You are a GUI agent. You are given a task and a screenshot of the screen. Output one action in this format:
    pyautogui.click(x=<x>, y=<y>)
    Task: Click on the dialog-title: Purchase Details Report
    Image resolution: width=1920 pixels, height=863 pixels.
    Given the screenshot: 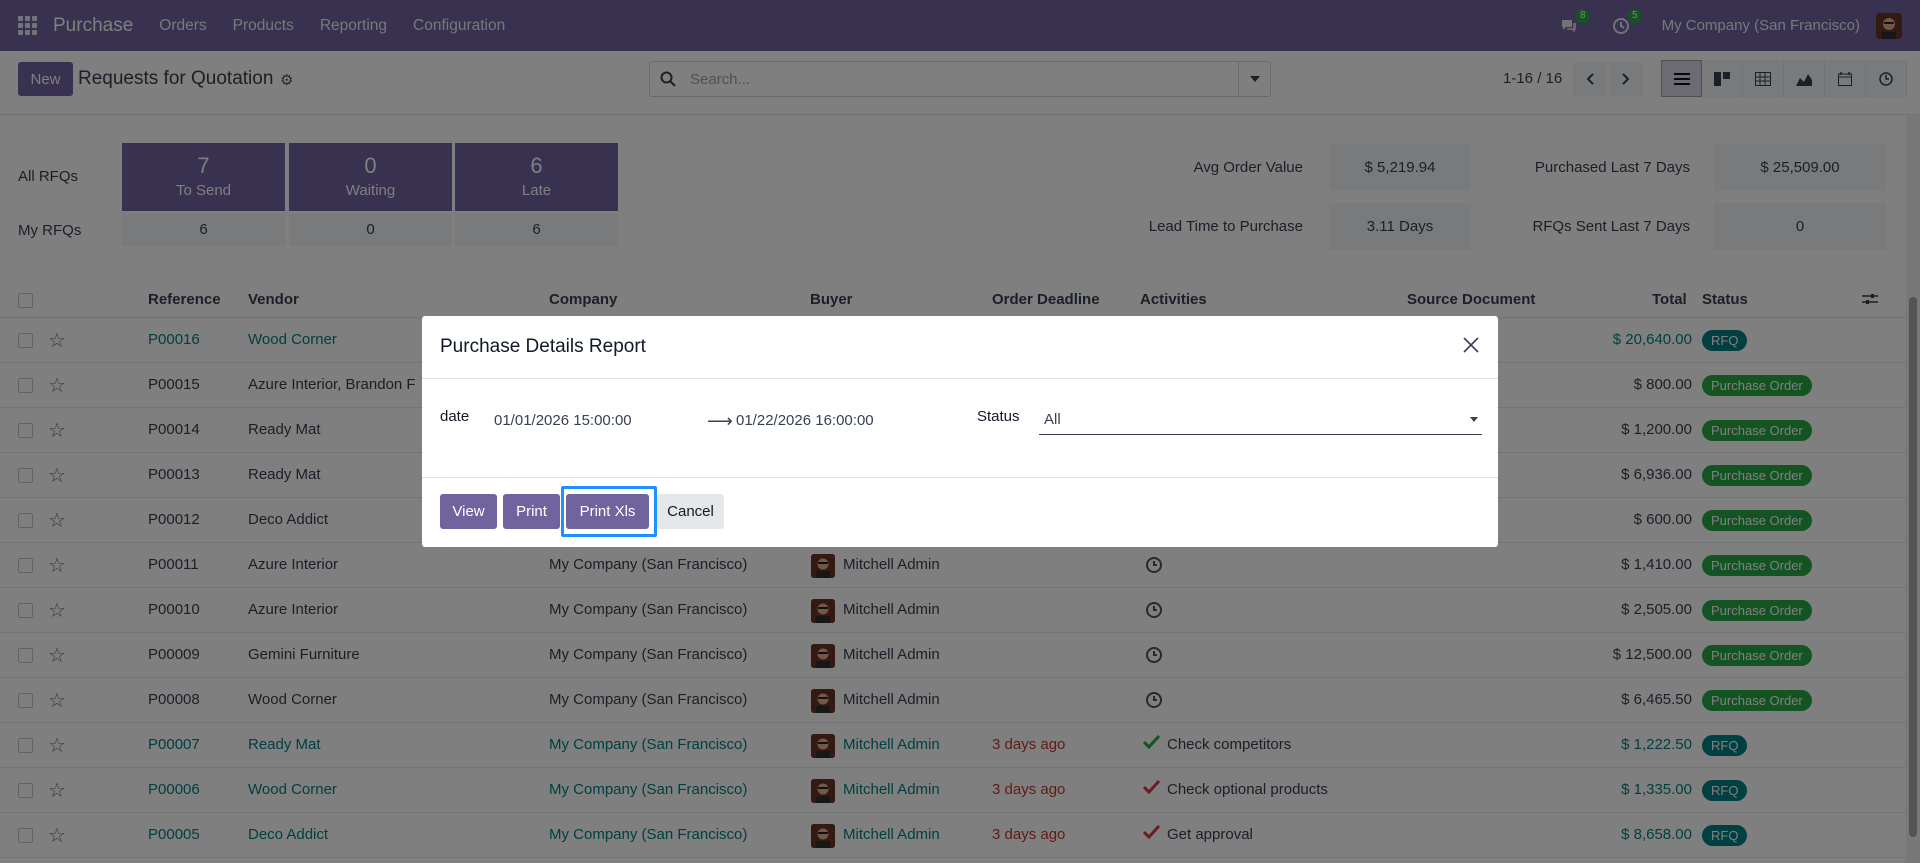 What is the action you would take?
    pyautogui.click(x=543, y=346)
    